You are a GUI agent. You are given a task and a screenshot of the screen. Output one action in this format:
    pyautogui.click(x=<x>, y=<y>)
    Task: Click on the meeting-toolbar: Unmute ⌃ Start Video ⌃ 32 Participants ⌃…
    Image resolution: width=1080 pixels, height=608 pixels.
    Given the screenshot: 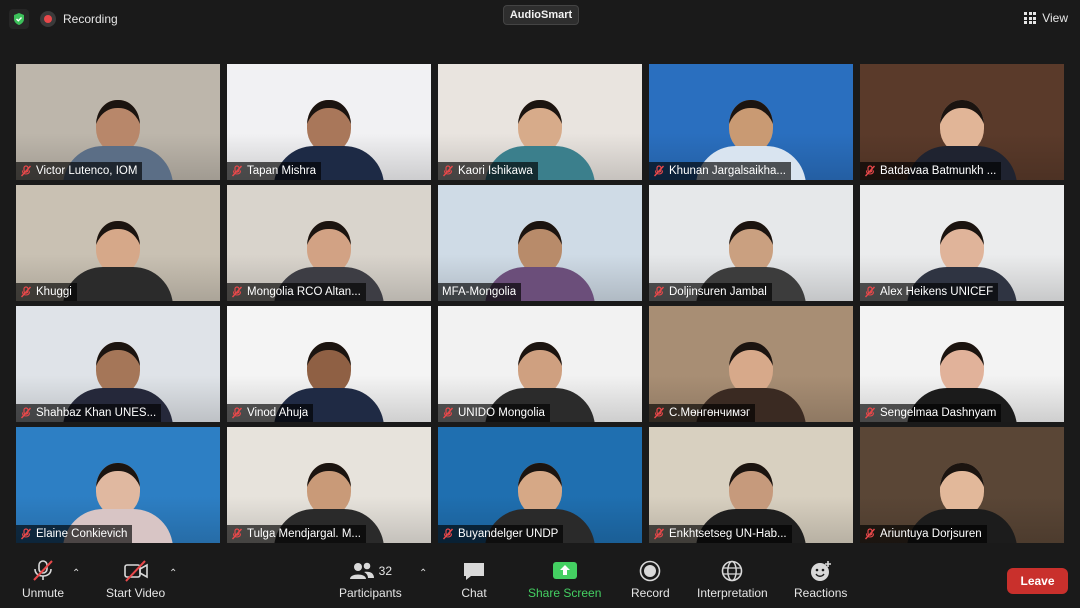 What is the action you would take?
    pyautogui.click(x=540, y=580)
    